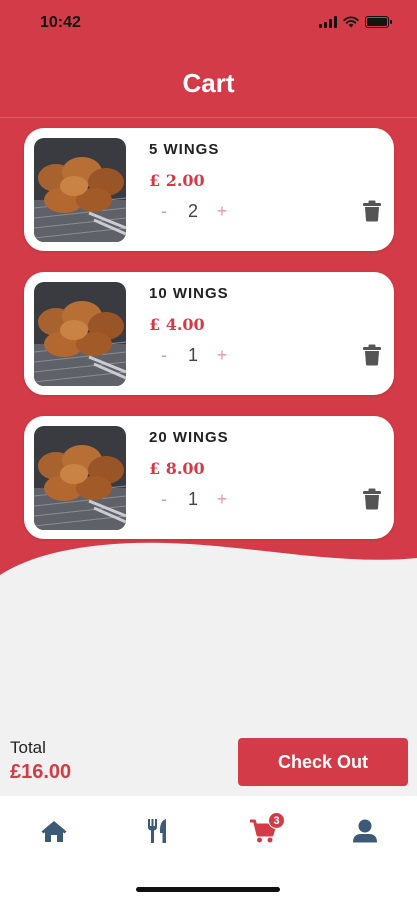  What do you see at coordinates (177, 468) in the screenshot?
I see `item-price: £ 8.00` at bounding box center [177, 468].